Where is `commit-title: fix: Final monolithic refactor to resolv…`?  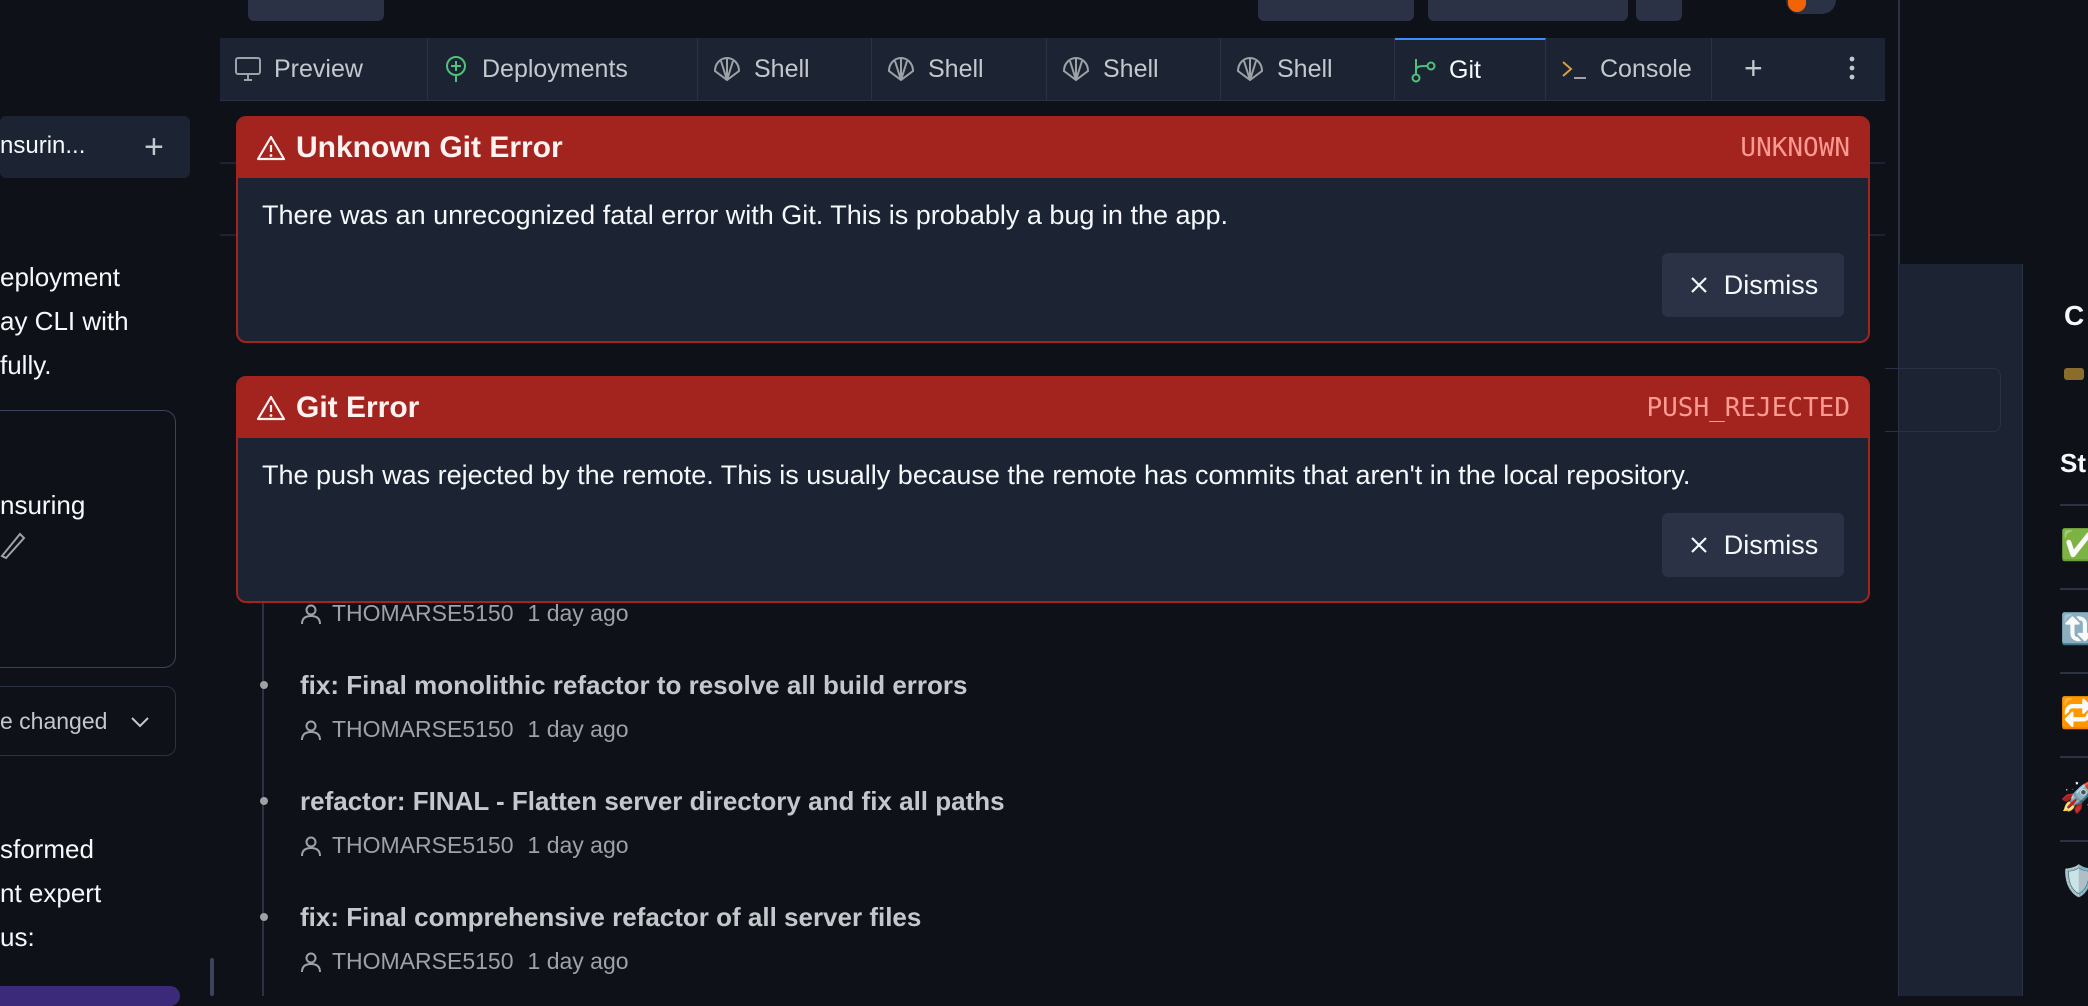
commit-title: fix: Final monolithic refactor to resolv… is located at coordinates (633, 685).